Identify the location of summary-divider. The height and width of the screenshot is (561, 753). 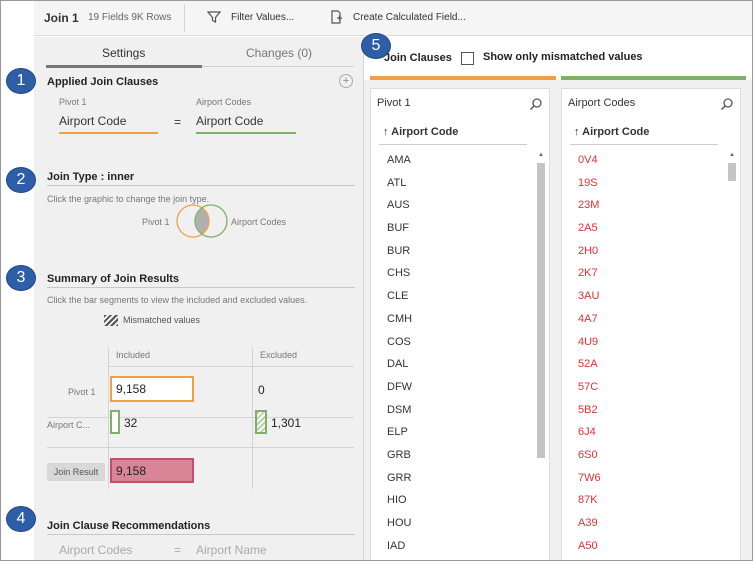
(201, 287).